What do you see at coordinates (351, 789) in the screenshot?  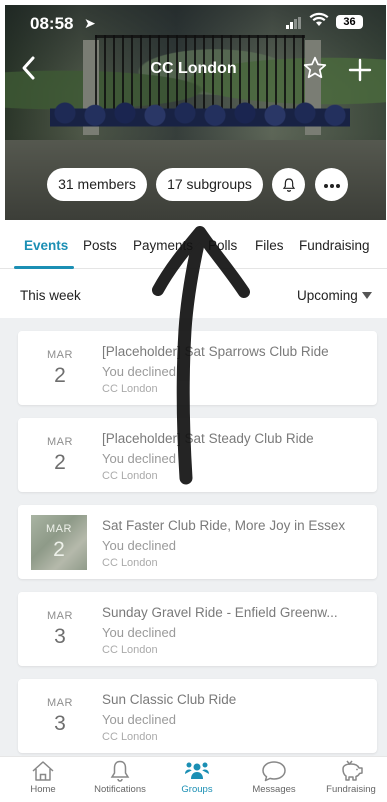 I see `nav-fundraising-label: Fundraising` at bounding box center [351, 789].